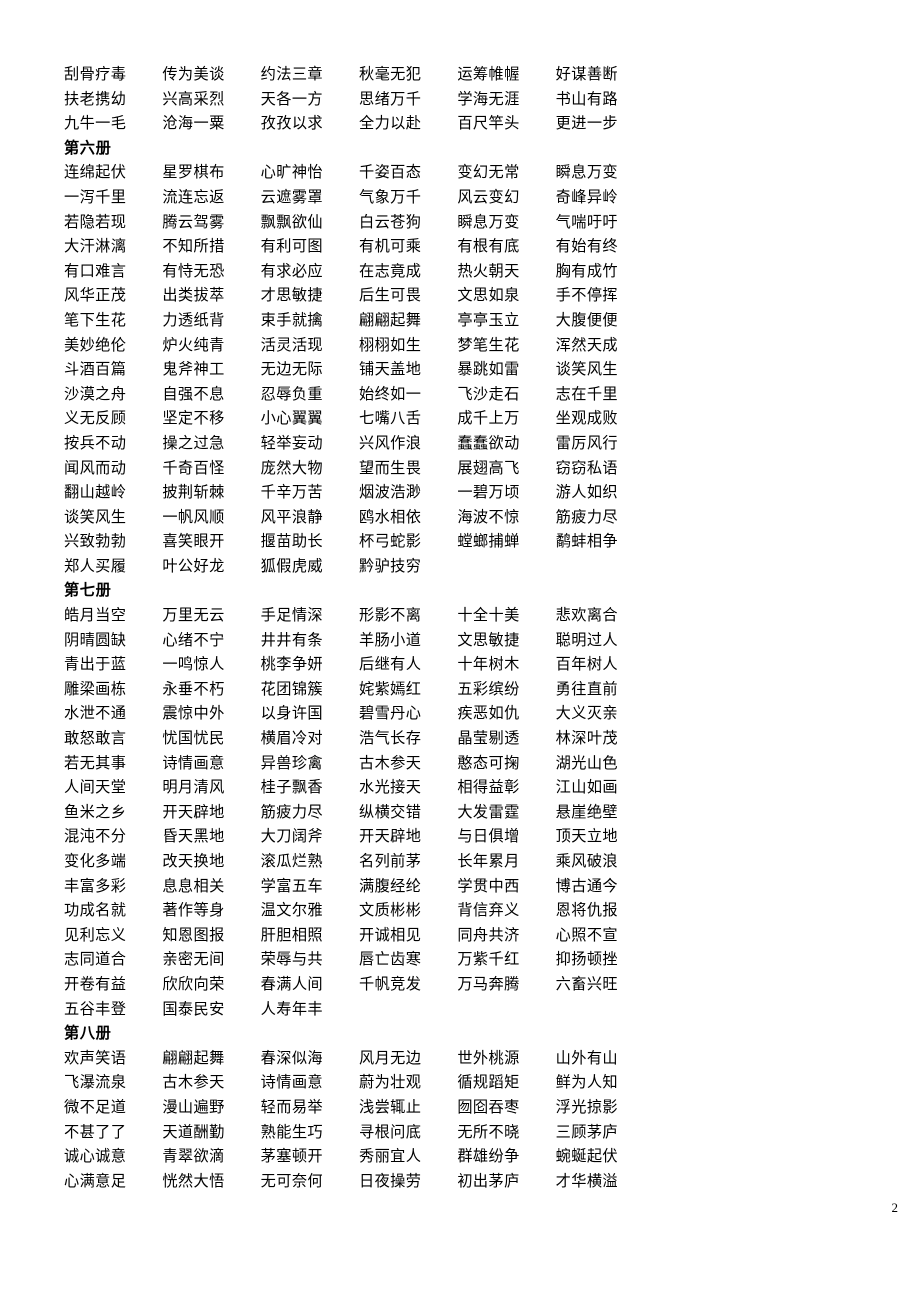 The width and height of the screenshot is (920, 1302). Describe the element at coordinates (390, 492) in the screenshot. I see `idiom-cell: 烟波浩渺` at that location.